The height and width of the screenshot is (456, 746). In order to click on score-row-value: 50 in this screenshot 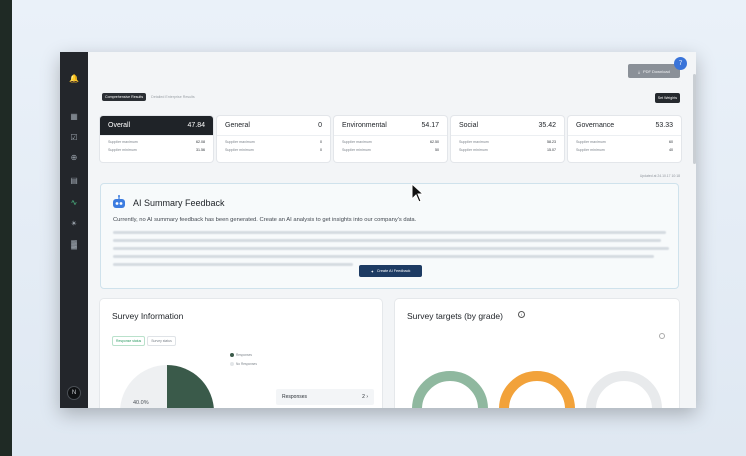, I will do `click(437, 150)`.